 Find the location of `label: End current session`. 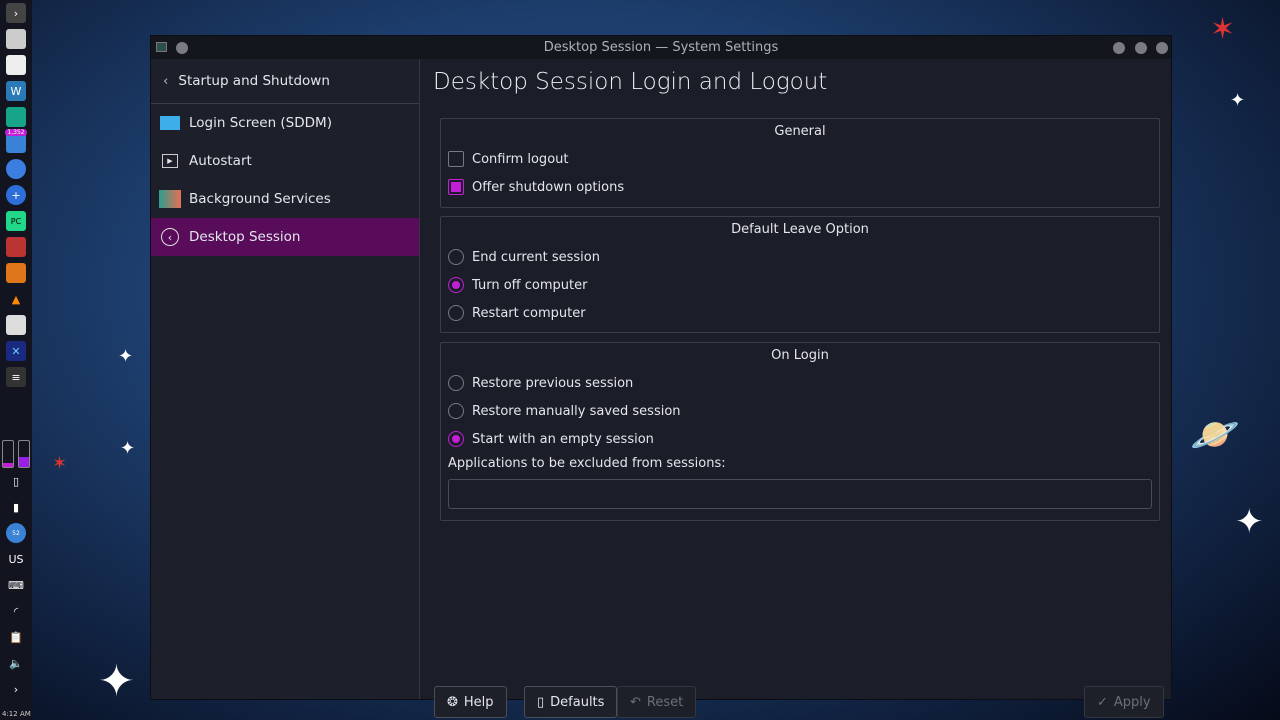

label: End current session is located at coordinates (536, 257).